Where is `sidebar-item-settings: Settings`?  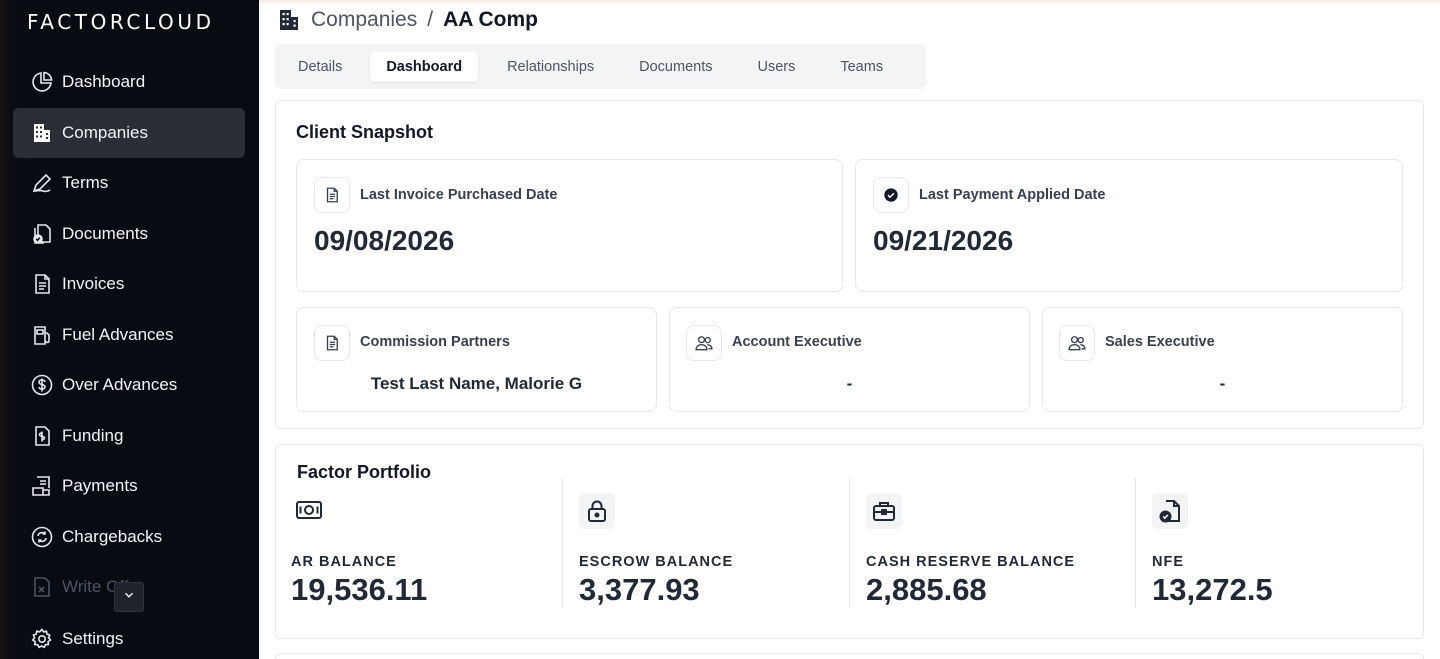
sidebar-item-settings: Settings is located at coordinates (129, 636).